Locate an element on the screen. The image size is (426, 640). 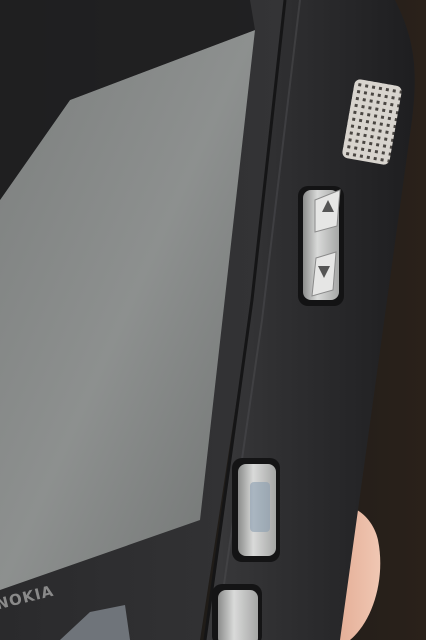
bottom-key is located at coordinates (237, 612).